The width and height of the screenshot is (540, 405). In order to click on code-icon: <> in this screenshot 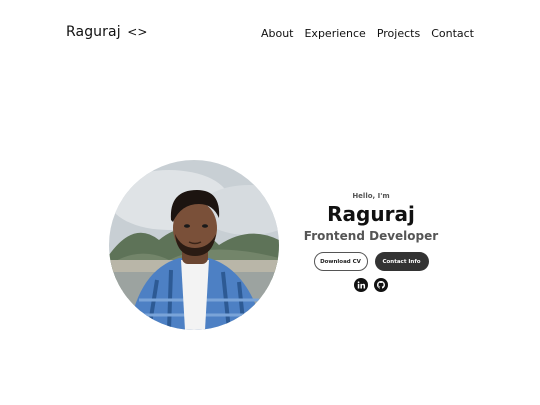, I will do `click(137, 32)`.